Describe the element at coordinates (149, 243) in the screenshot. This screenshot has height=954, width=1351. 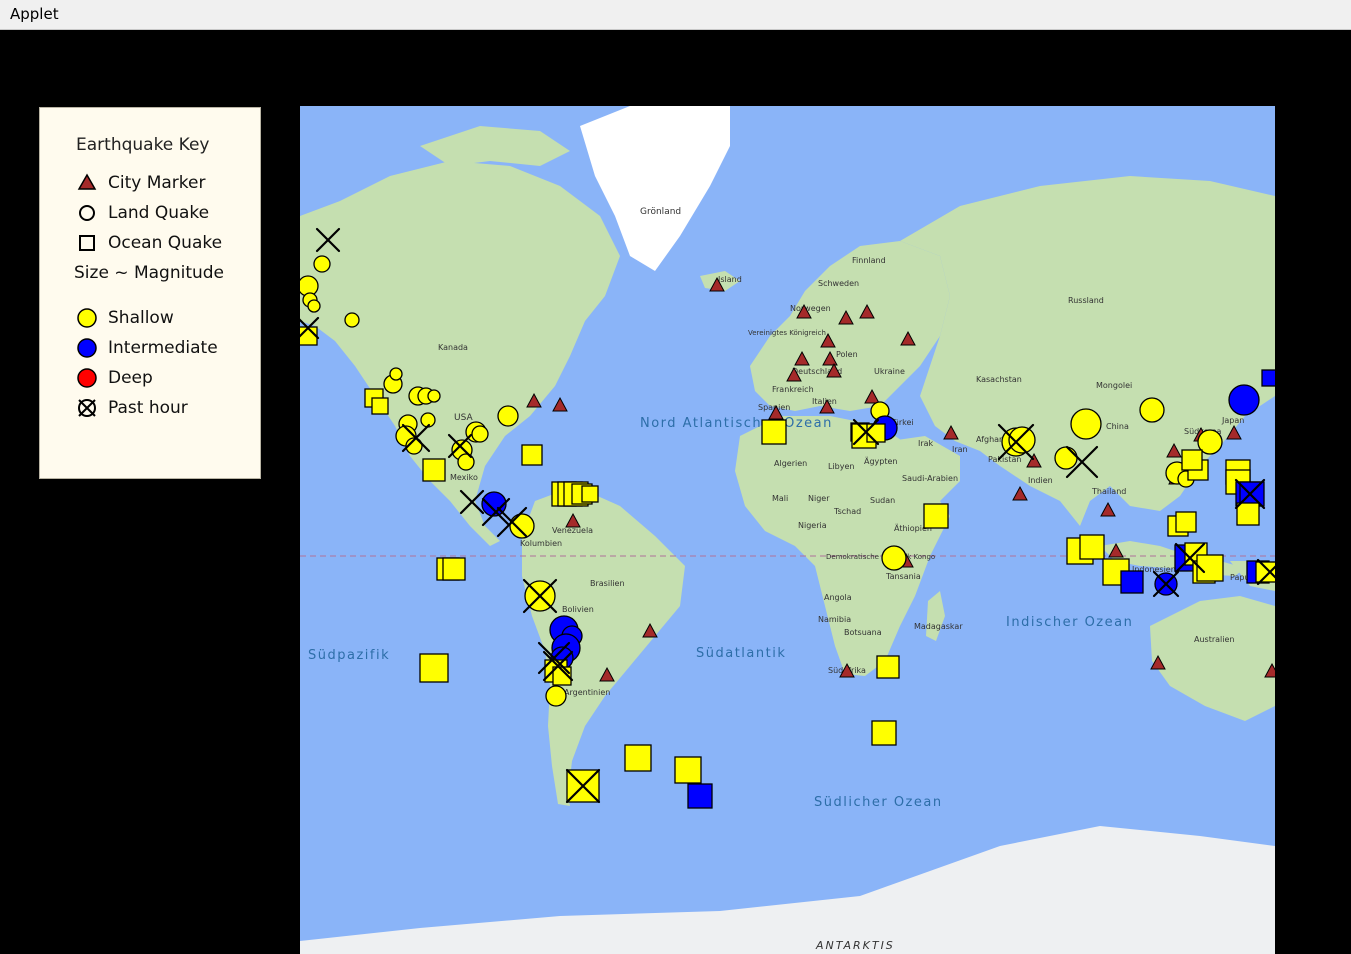
I see `key-row-ocean: Ocean Quake` at that location.